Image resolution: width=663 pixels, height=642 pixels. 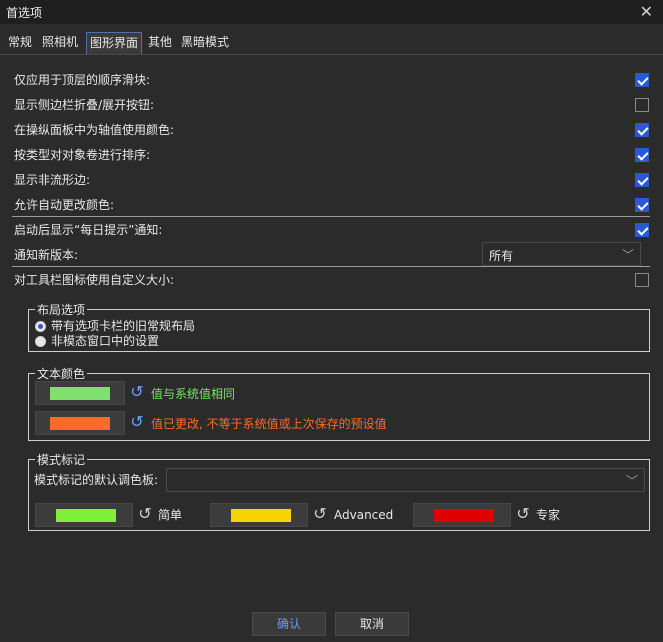 I want to click on close-icon: ✕, so click(x=646, y=11).